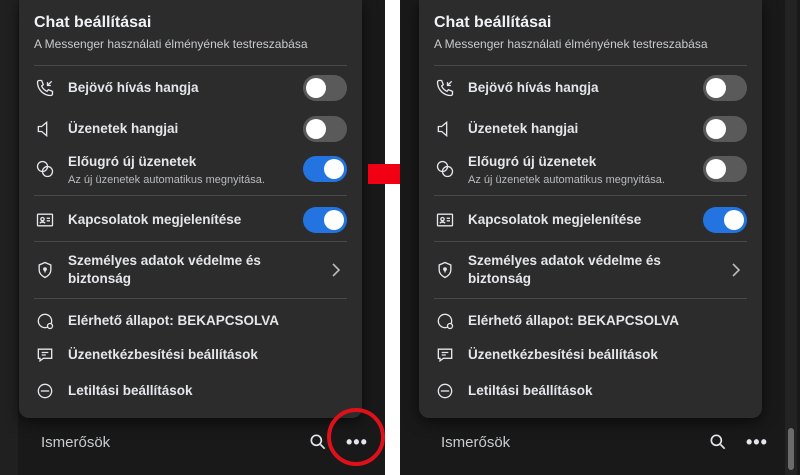  I want to click on scrollbar-thumb, so click(791, 449).